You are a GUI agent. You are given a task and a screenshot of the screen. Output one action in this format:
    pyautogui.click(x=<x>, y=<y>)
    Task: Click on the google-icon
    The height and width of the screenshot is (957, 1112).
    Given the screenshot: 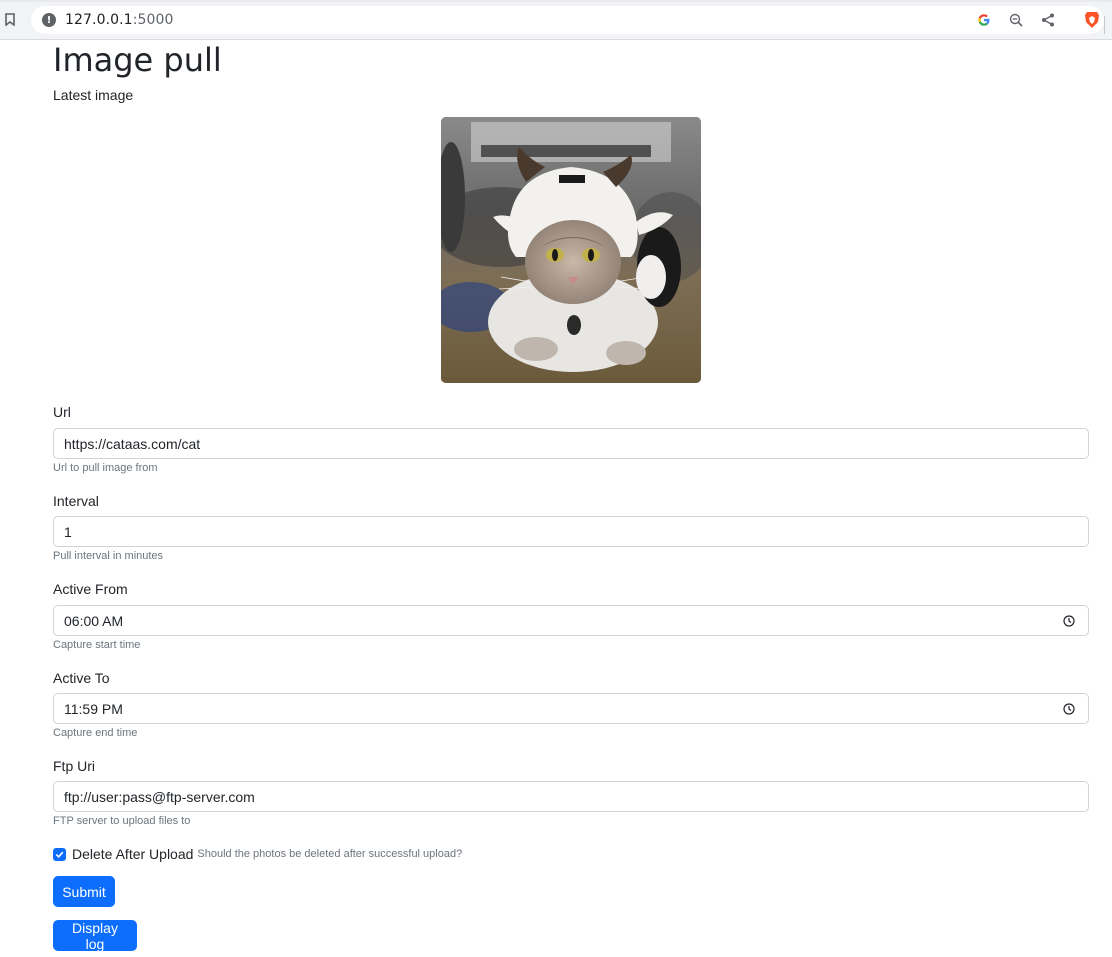 What is the action you would take?
    pyautogui.click(x=984, y=20)
    